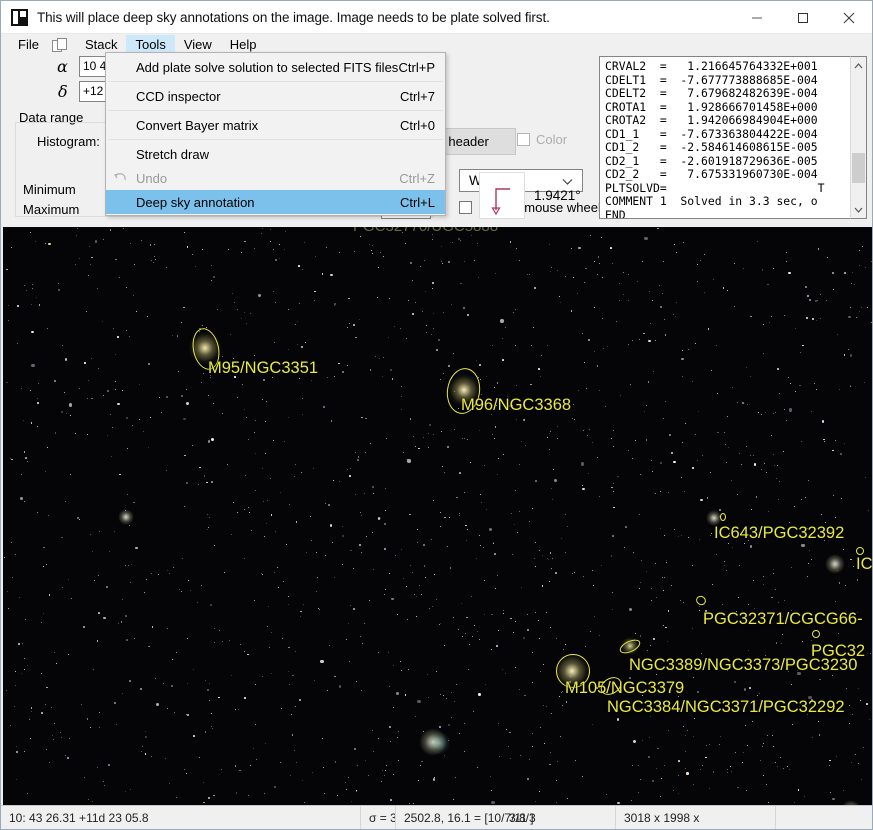 The width and height of the screenshot is (873, 830). What do you see at coordinates (502, 195) in the screenshot?
I see `orientation-compass` at bounding box center [502, 195].